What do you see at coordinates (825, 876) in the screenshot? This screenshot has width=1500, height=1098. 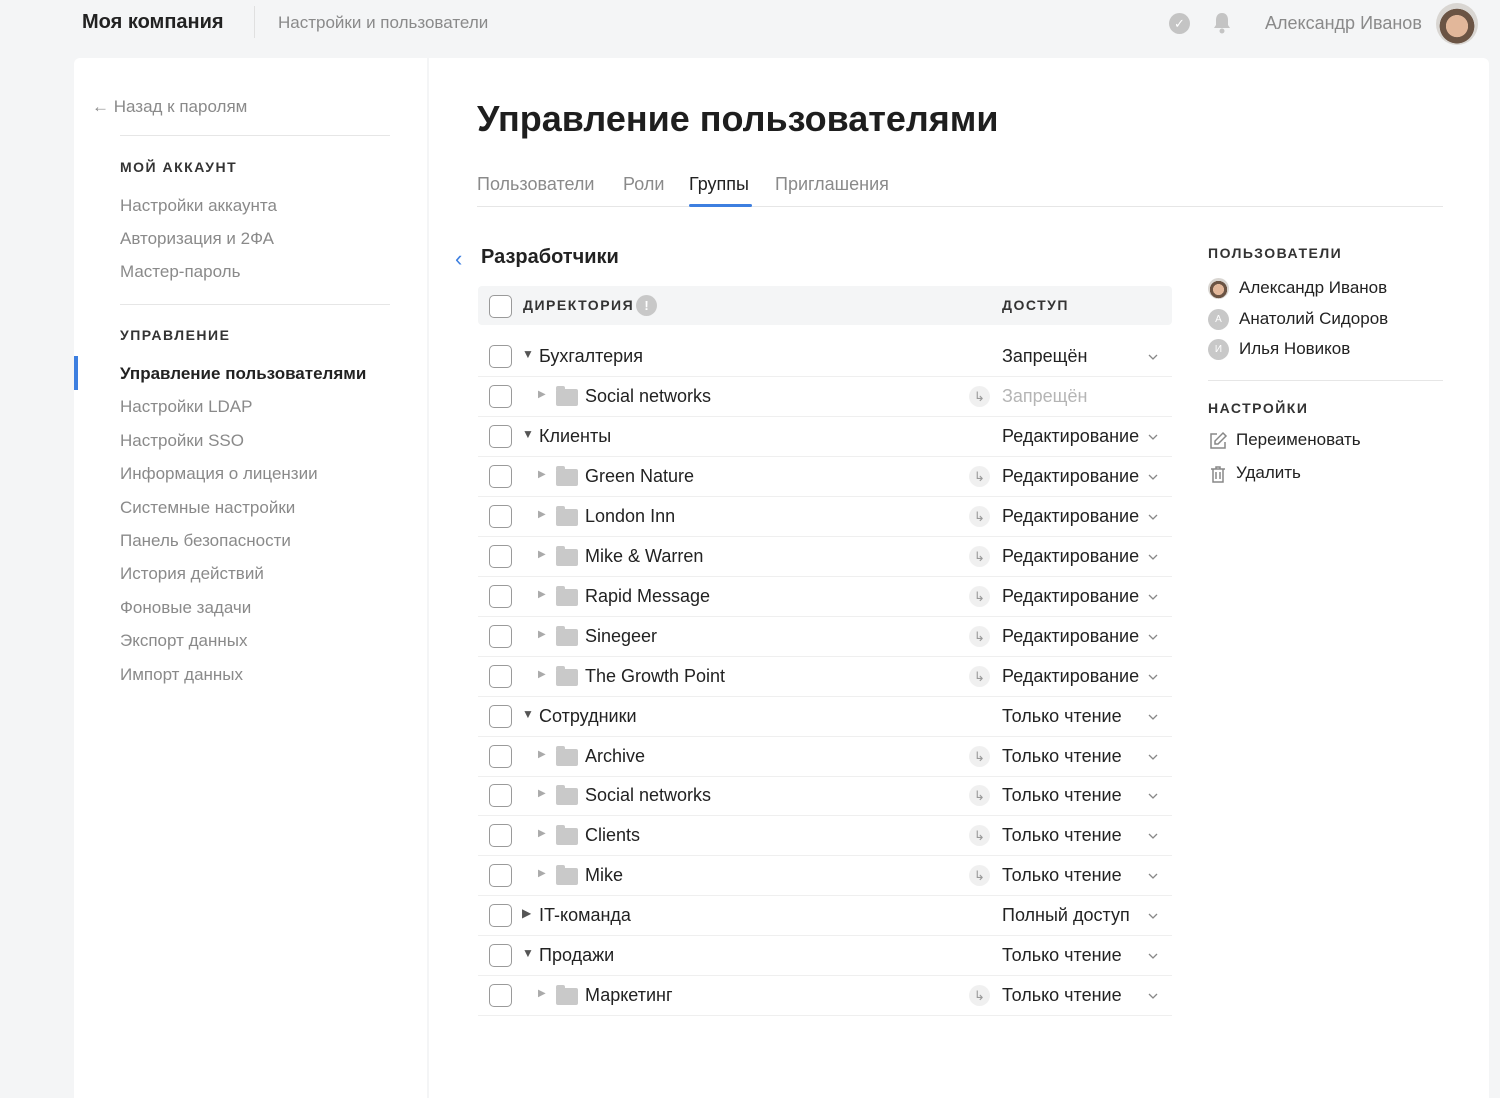 I see `table-row: ▶ Mike ↳ Только чтение` at bounding box center [825, 876].